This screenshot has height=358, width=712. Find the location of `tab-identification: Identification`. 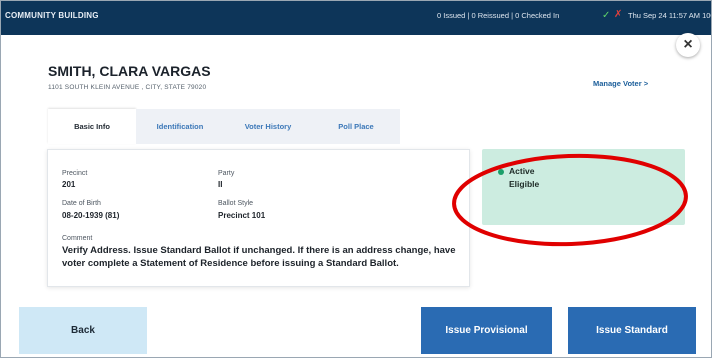

tab-identification: Identification is located at coordinates (180, 126).